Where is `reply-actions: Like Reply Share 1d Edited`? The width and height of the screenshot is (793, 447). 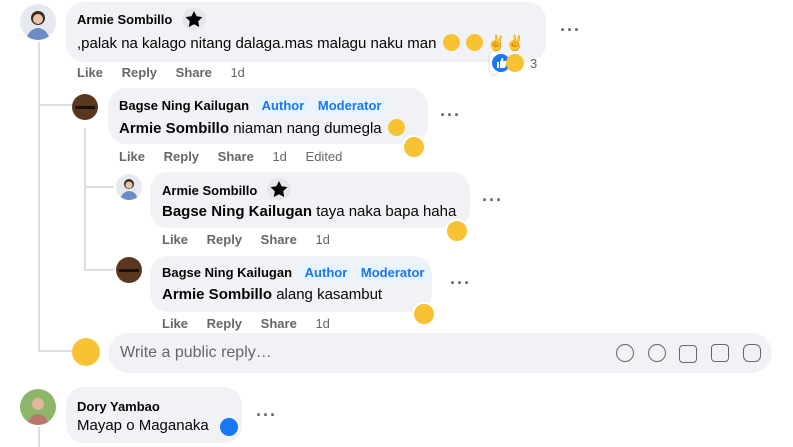
reply-actions: Like Reply Share 1d Edited is located at coordinates (238, 156).